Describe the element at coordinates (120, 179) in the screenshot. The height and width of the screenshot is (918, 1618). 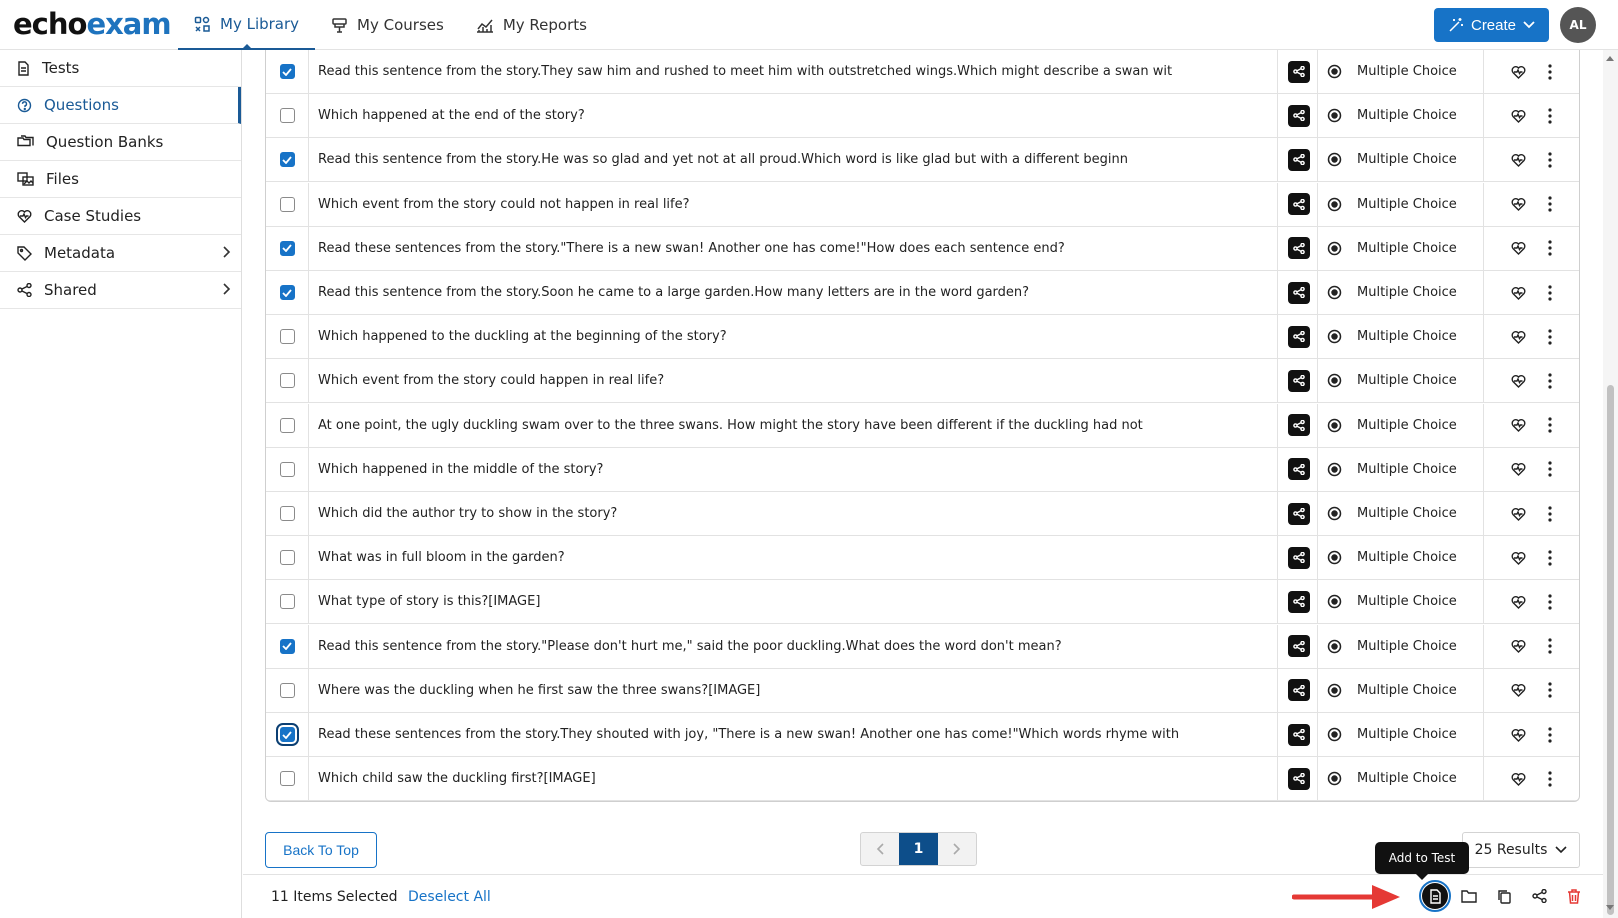
I see `sidebar-item-files: Files` at that location.